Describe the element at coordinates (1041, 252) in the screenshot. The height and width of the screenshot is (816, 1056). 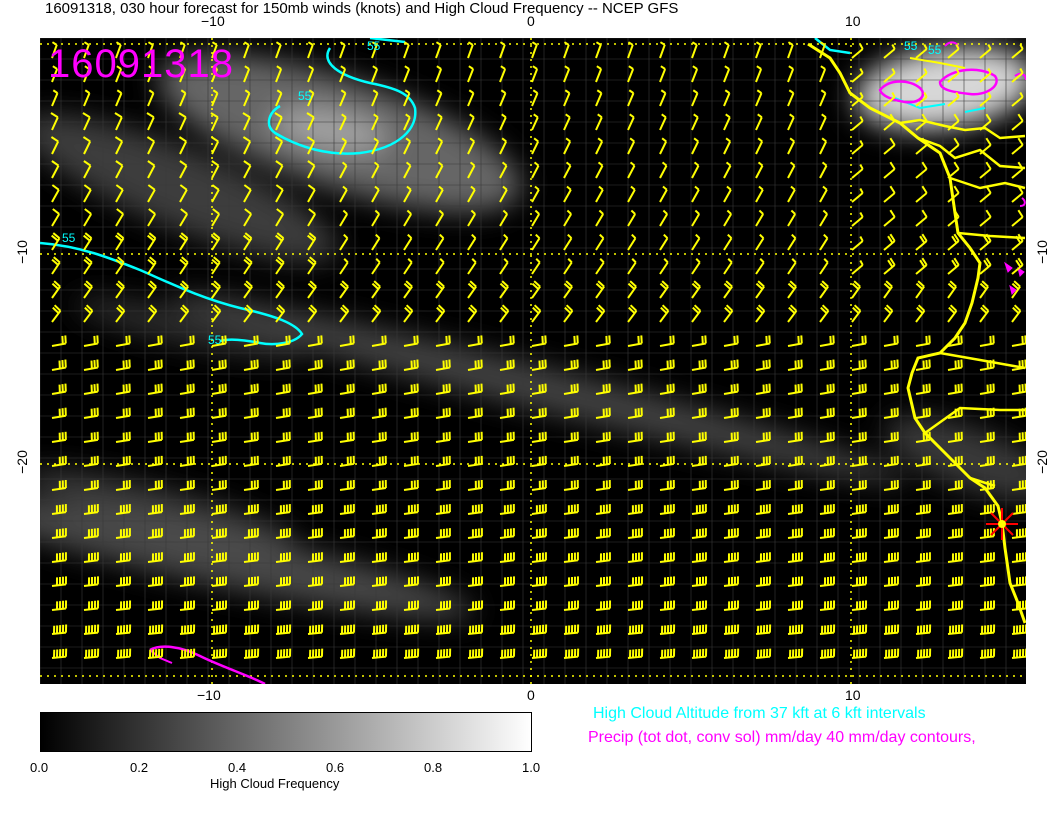
I see `right-tick-label: −10` at that location.